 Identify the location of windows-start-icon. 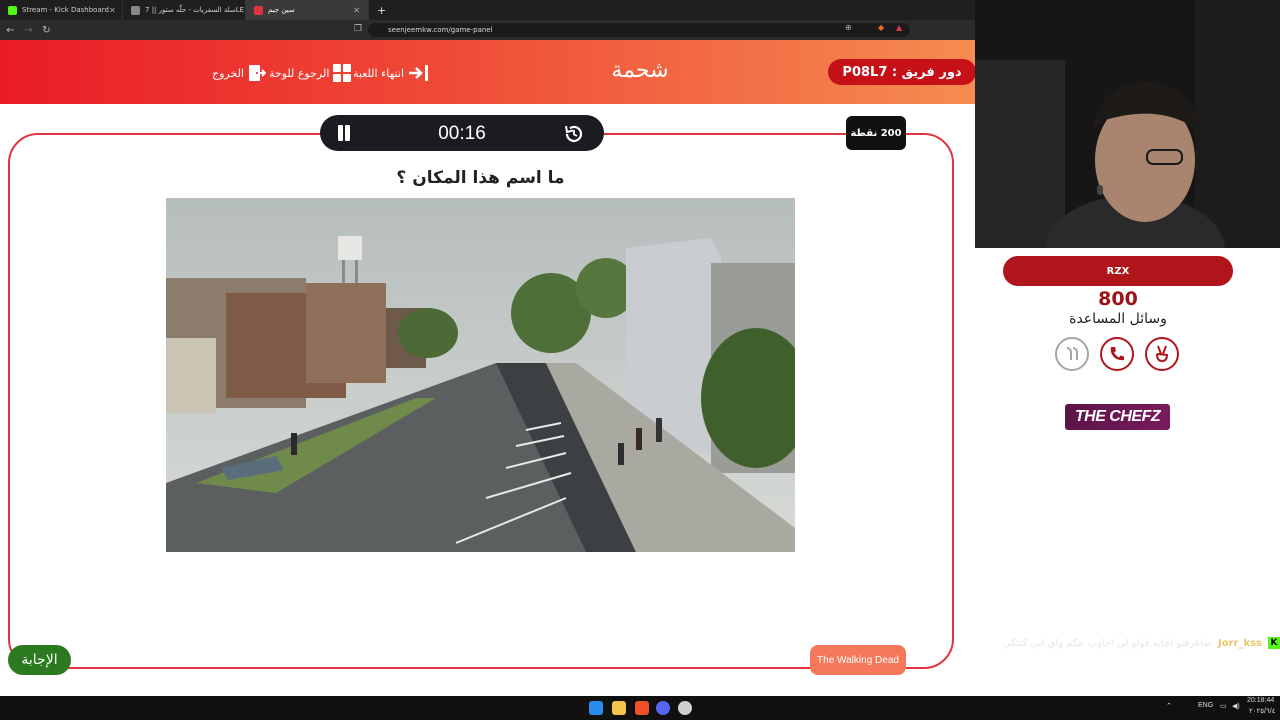
(596, 708).